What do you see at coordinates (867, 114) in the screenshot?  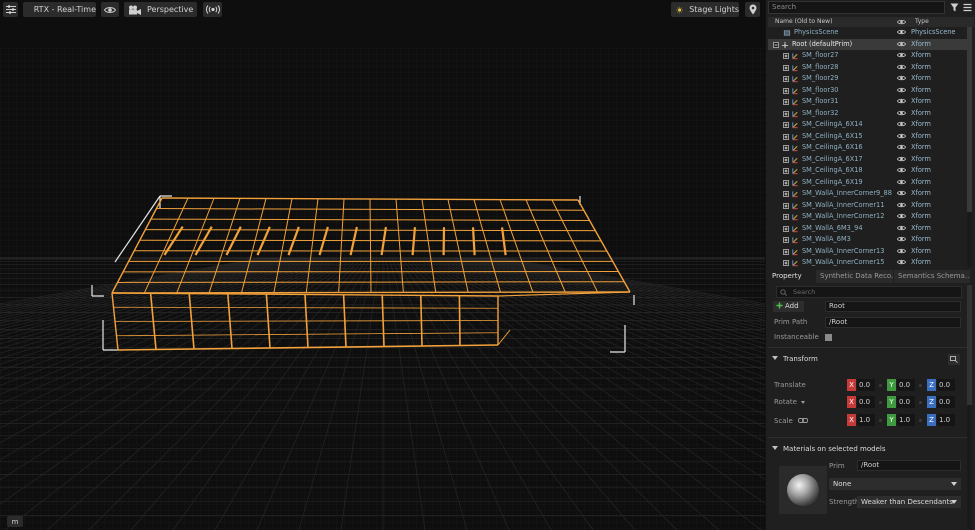 I see `stage-tree-row: SM_floor32 Xform` at bounding box center [867, 114].